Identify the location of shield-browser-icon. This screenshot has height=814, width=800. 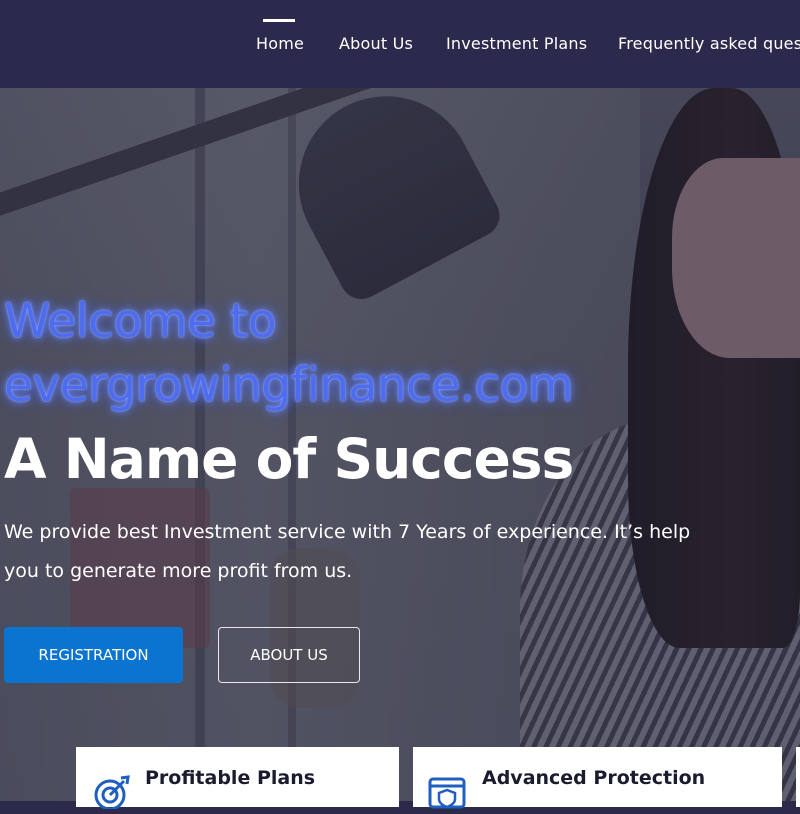
(447, 791).